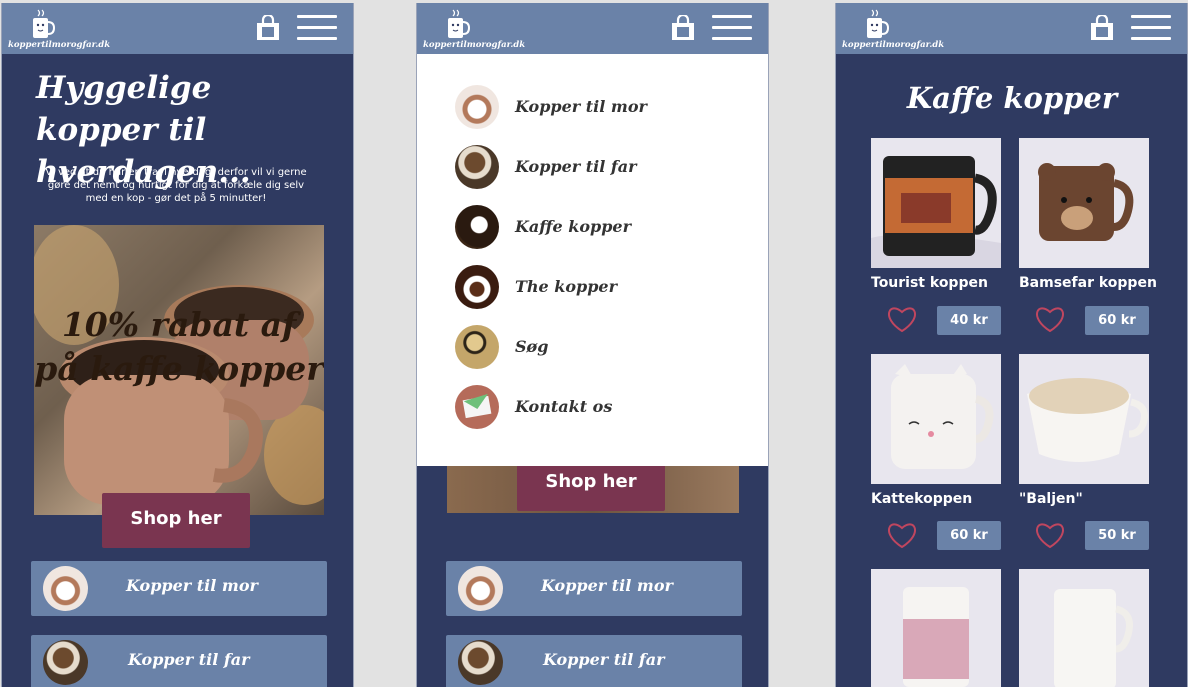 The image size is (1188, 687). Describe the element at coordinates (969, 320) in the screenshot. I see `price-tag: 40 kr` at that location.